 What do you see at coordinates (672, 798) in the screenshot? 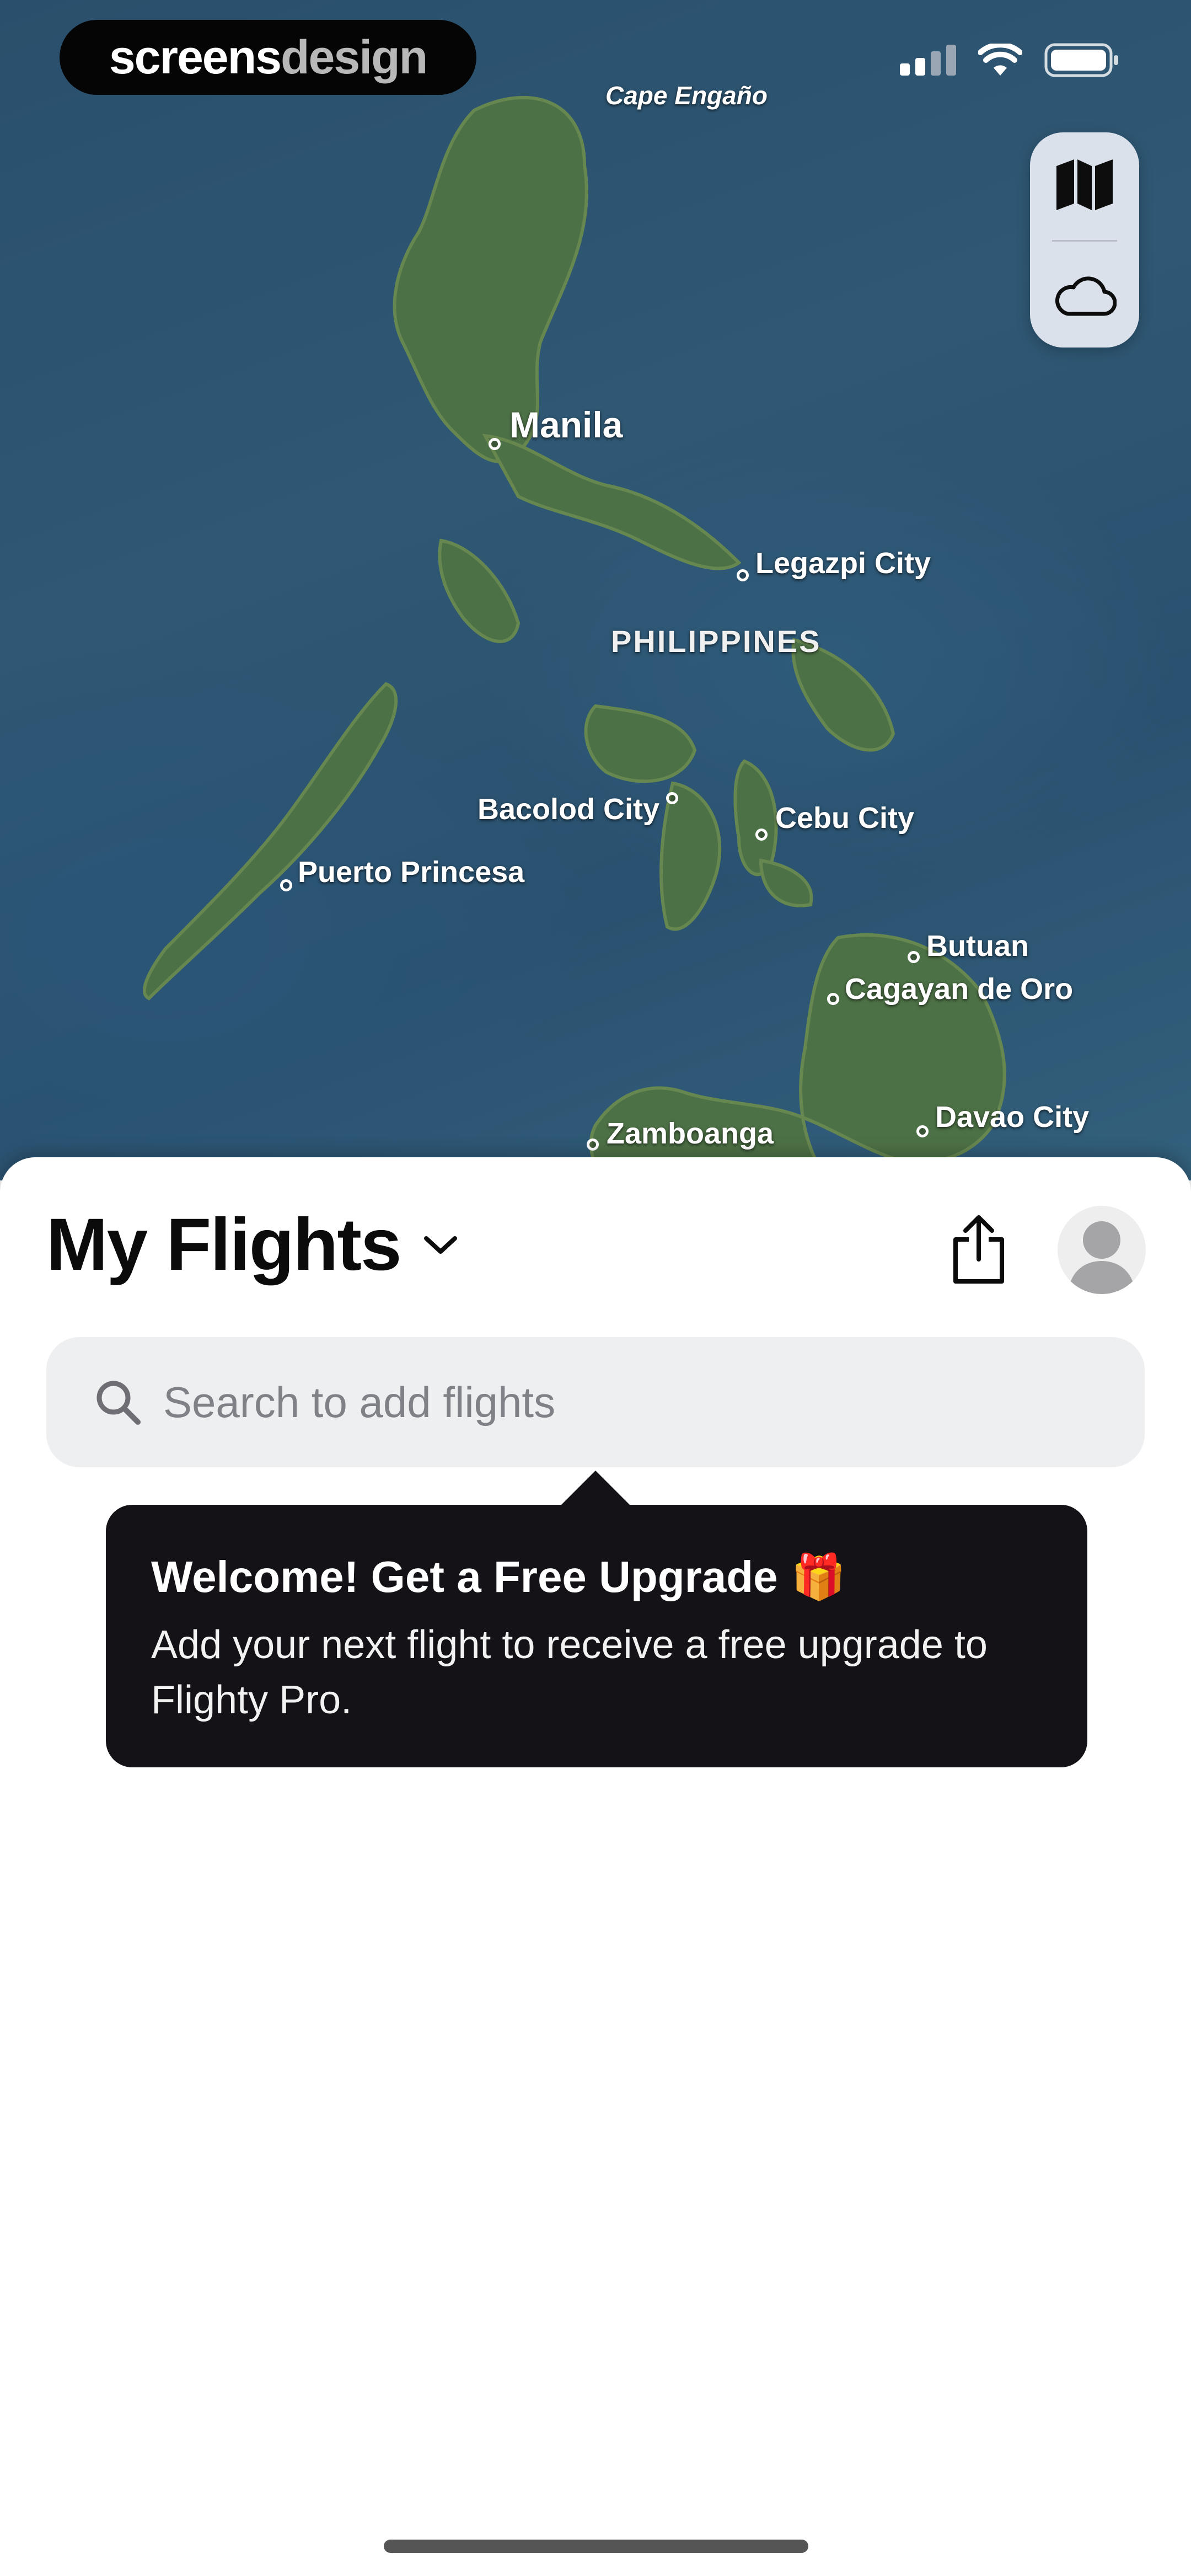
I see `map-pin-bacolod` at bounding box center [672, 798].